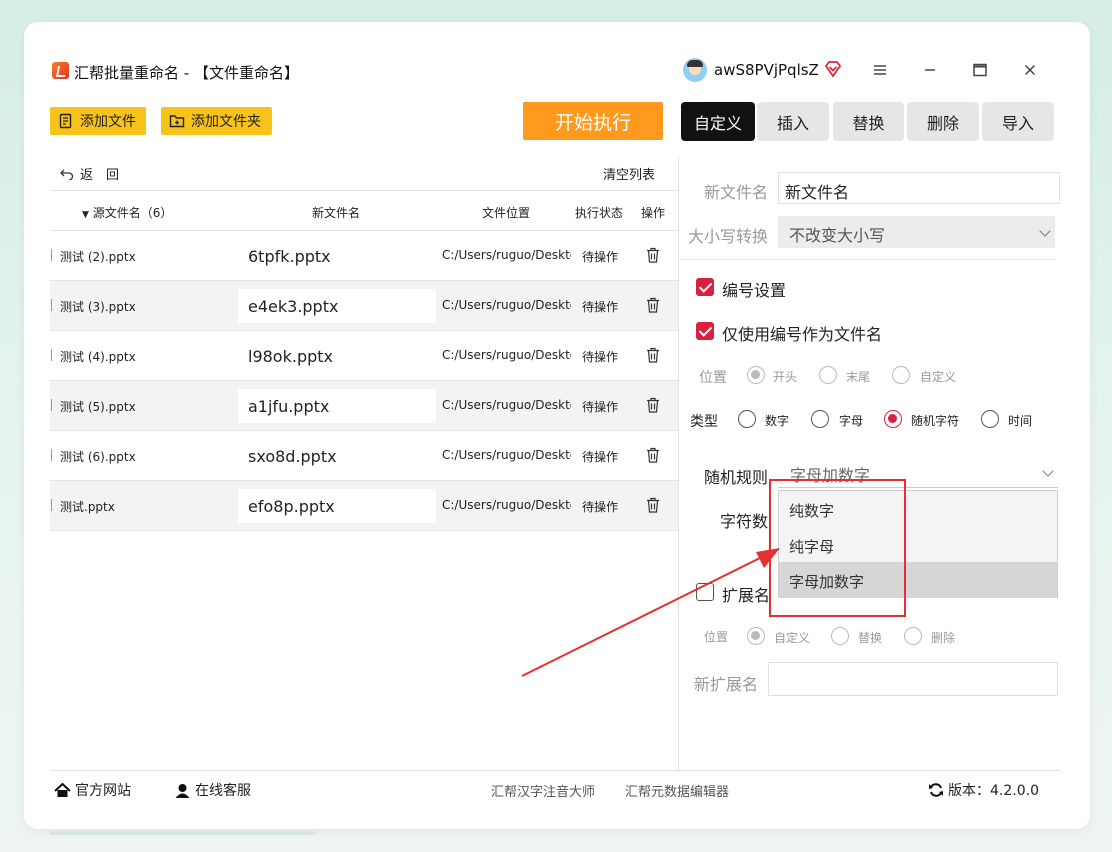  I want to click on app-logo-icon, so click(60, 70).